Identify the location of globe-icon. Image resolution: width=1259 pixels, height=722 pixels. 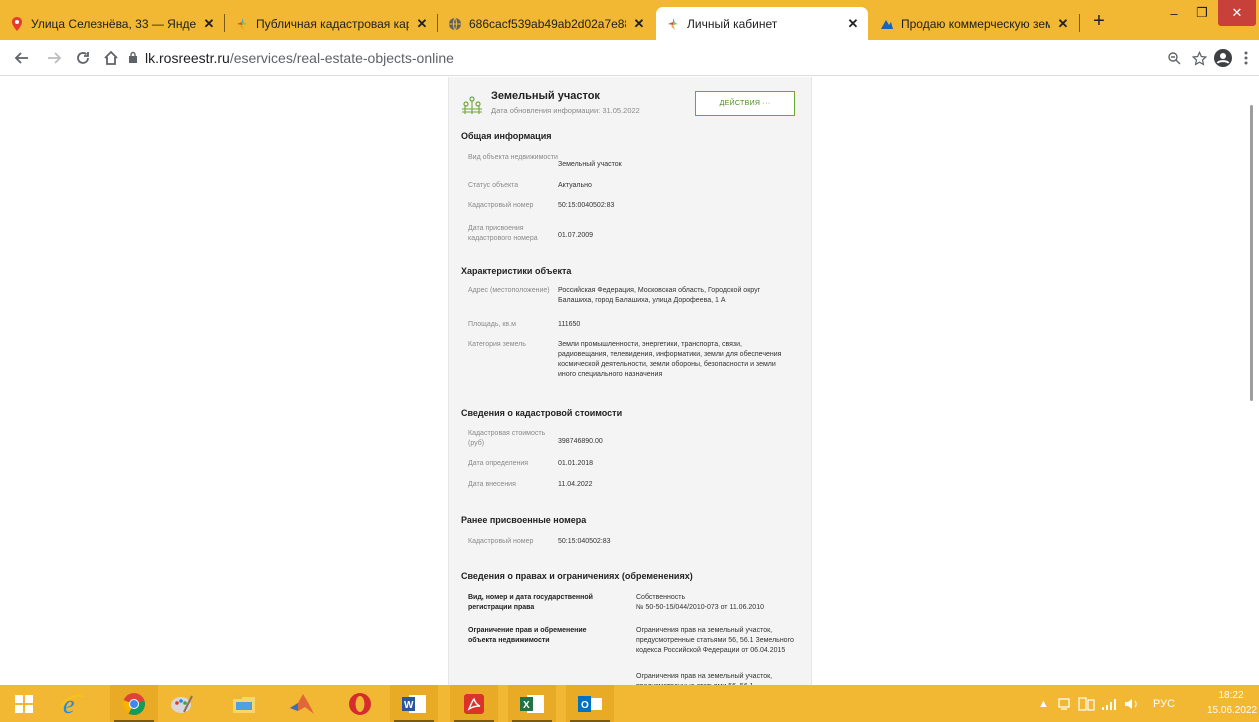
(455, 24).